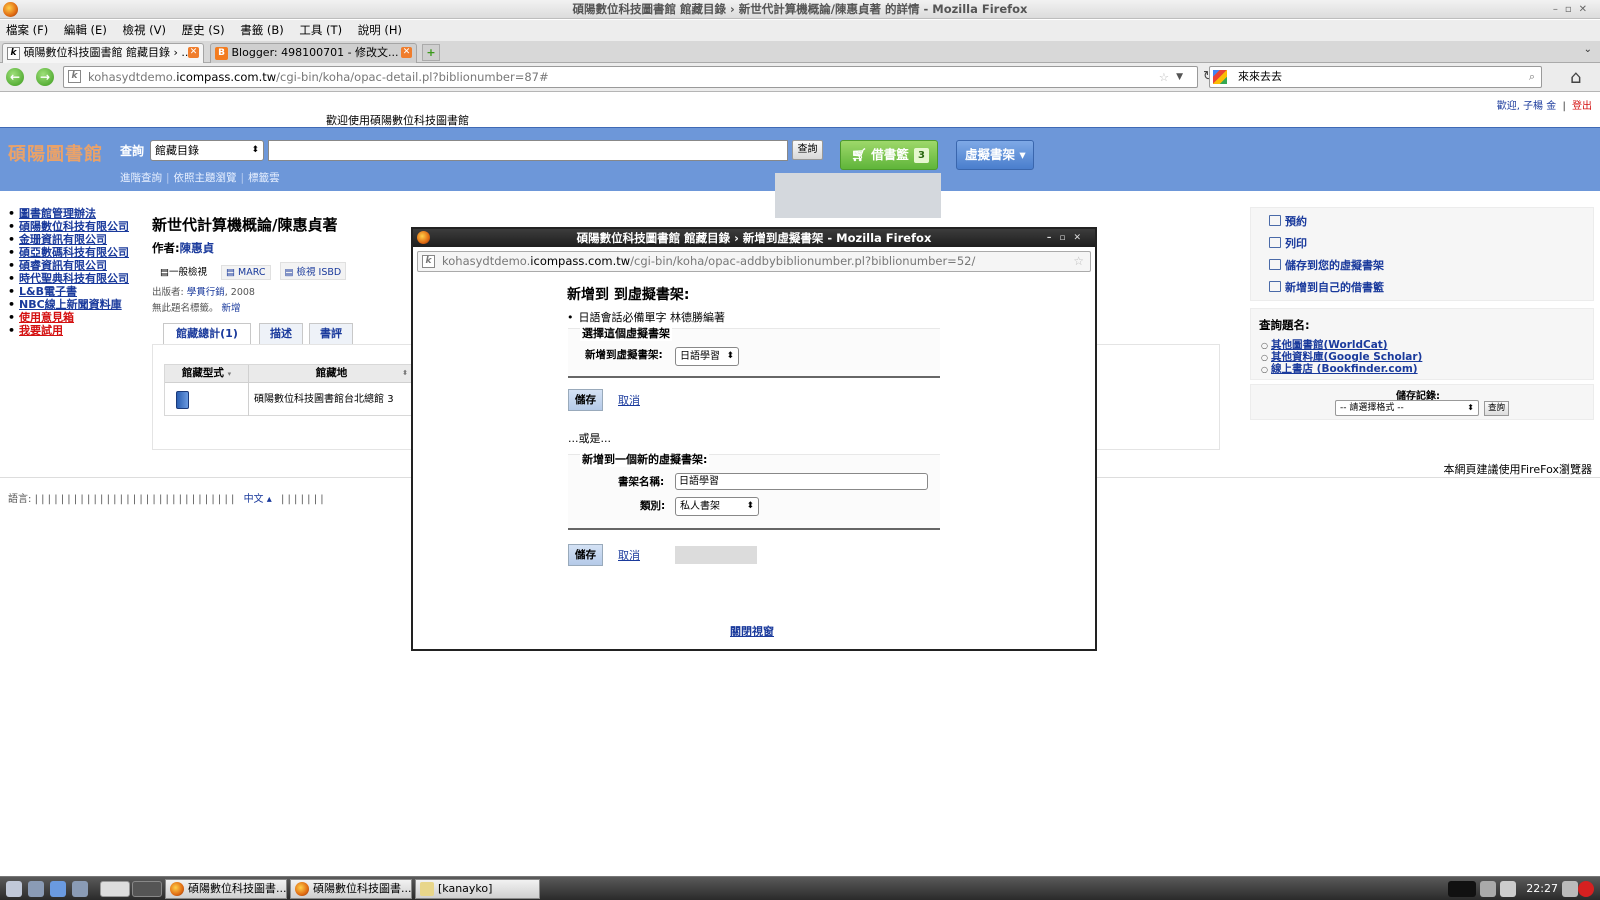 The image size is (1600, 900). What do you see at coordinates (624, 355) in the screenshot?
I see `add-to-list-label: 新增到虛擬書架:` at bounding box center [624, 355].